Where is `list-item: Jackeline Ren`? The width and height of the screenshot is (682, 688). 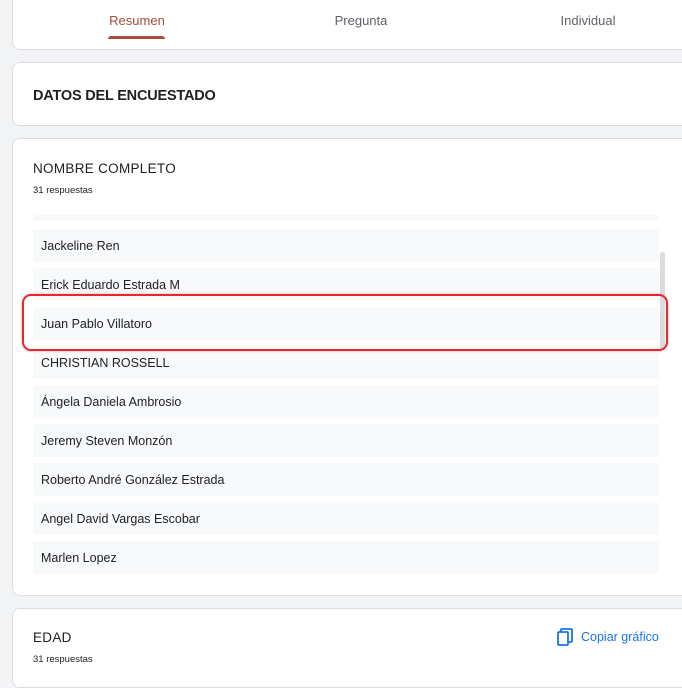
list-item: Jackeline Ren is located at coordinates (346, 245).